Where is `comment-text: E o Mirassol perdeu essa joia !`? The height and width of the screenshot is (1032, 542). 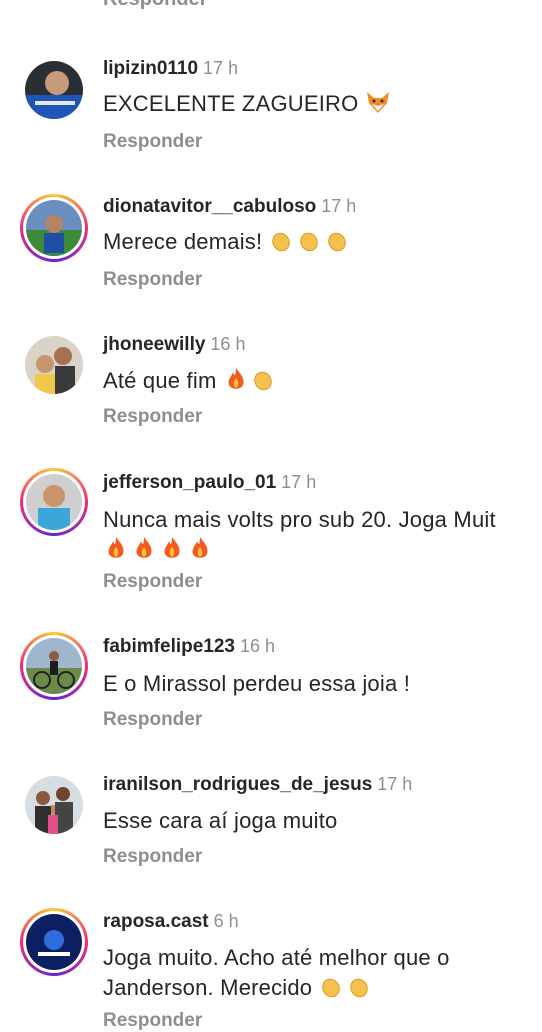
comment-text: E o Mirassol perdeu essa joia ! is located at coordinates (257, 683).